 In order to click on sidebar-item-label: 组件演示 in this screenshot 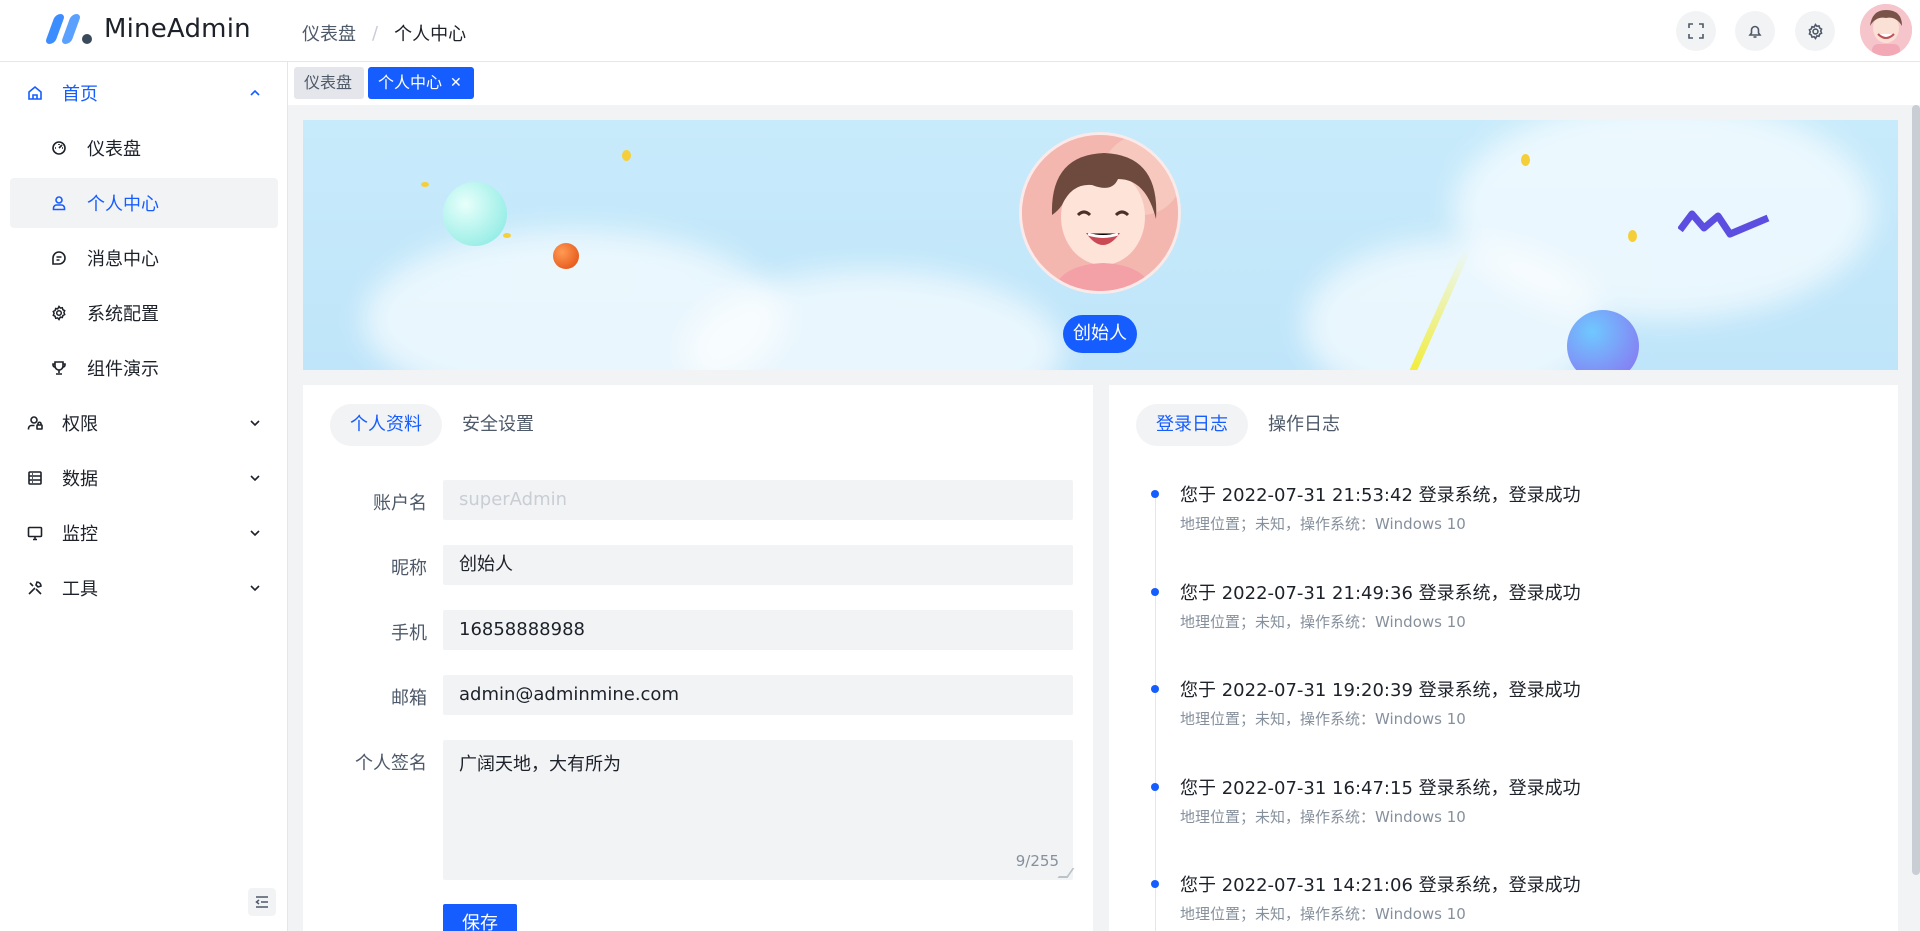, I will do `click(123, 369)`.